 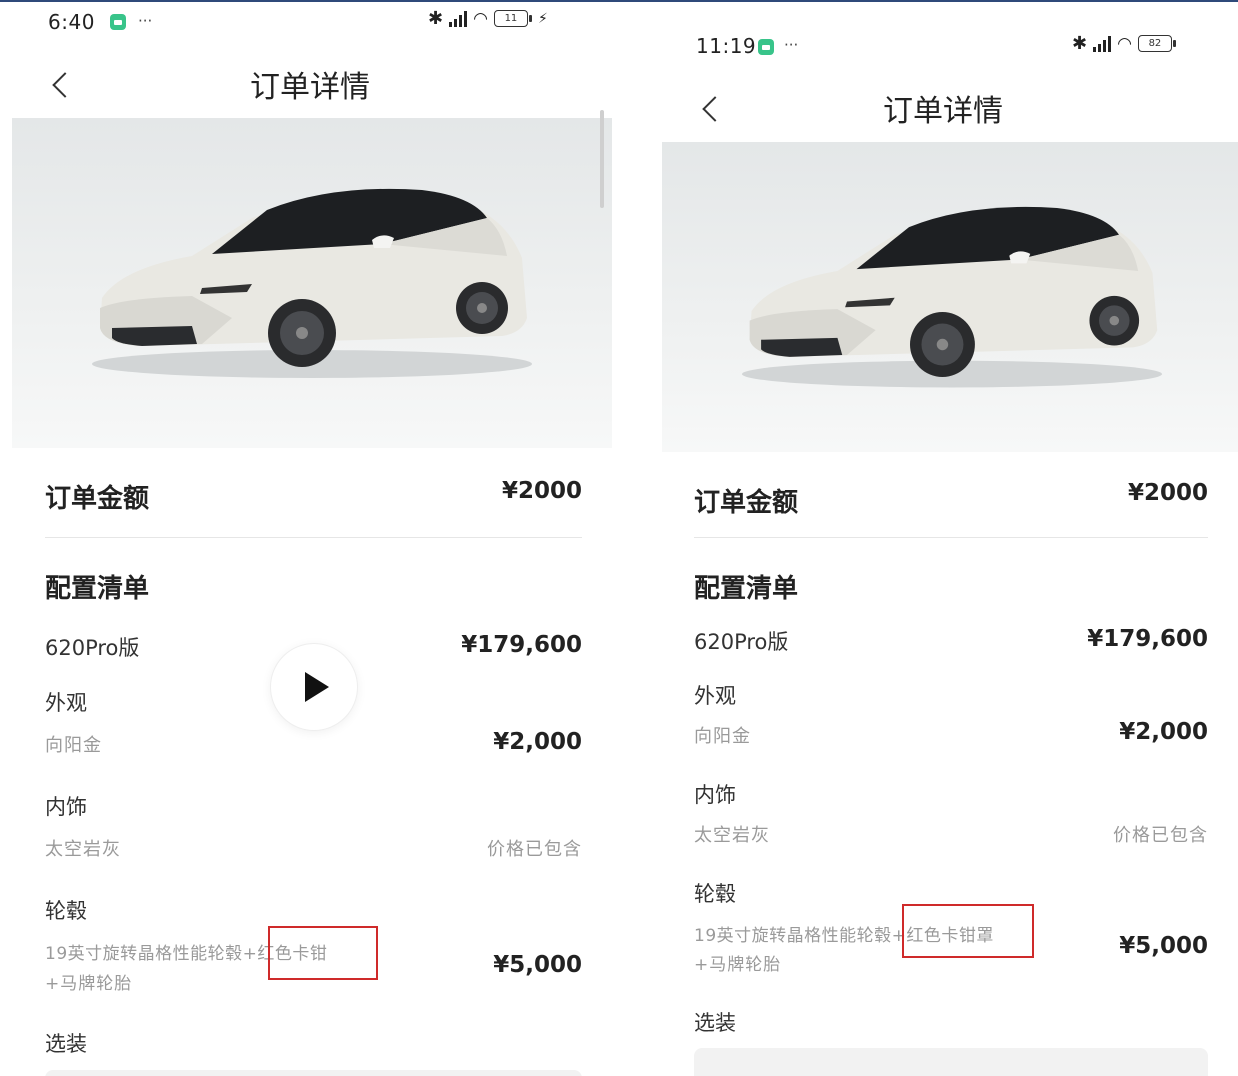 What do you see at coordinates (310, 22) in the screenshot?
I see `status-bar: 6:40 ··· ✱ ◠ 11 ⚡` at bounding box center [310, 22].